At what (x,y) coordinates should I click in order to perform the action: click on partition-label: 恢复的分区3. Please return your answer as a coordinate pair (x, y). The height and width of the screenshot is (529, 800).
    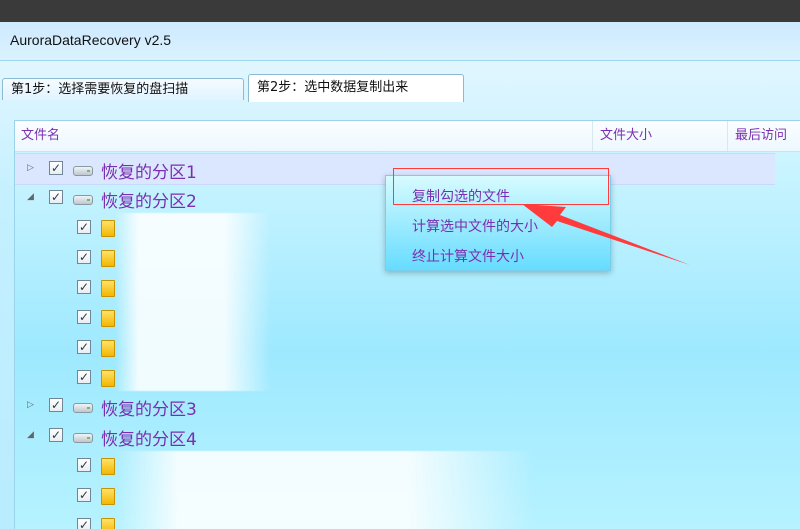
    Looking at the image, I should click on (149, 410).